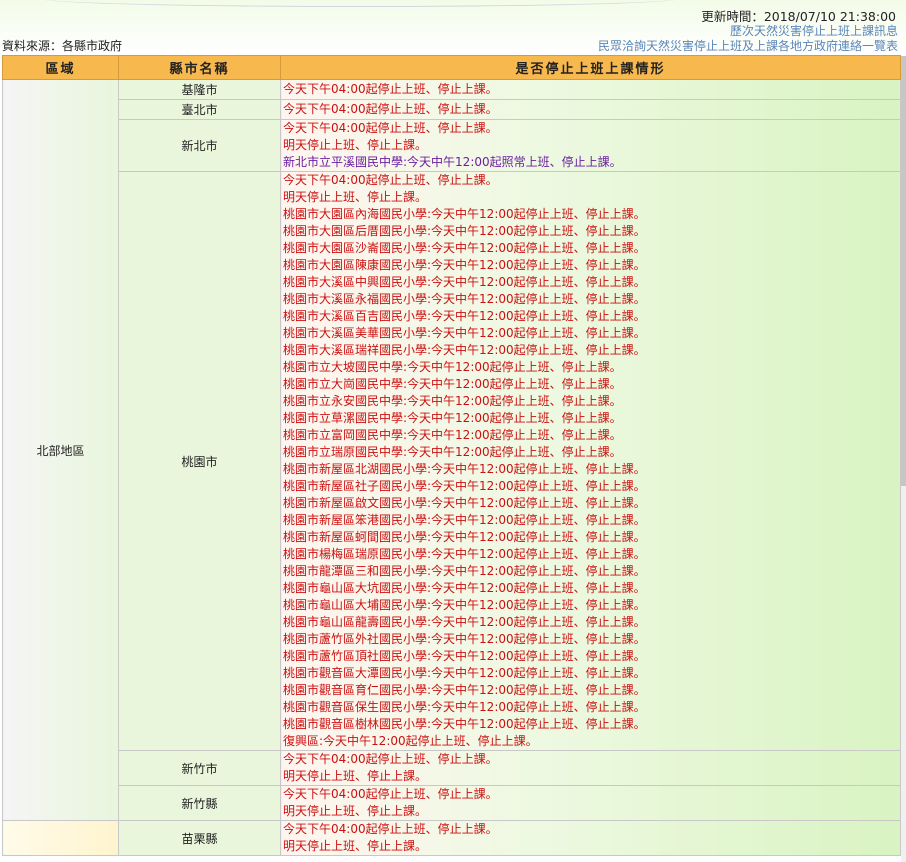 This screenshot has height=862, width=906. I want to click on status-line: 桃園市新屋區北湖國民小學:今天中午12:00起停止上班、停止上課。, so click(464, 469).